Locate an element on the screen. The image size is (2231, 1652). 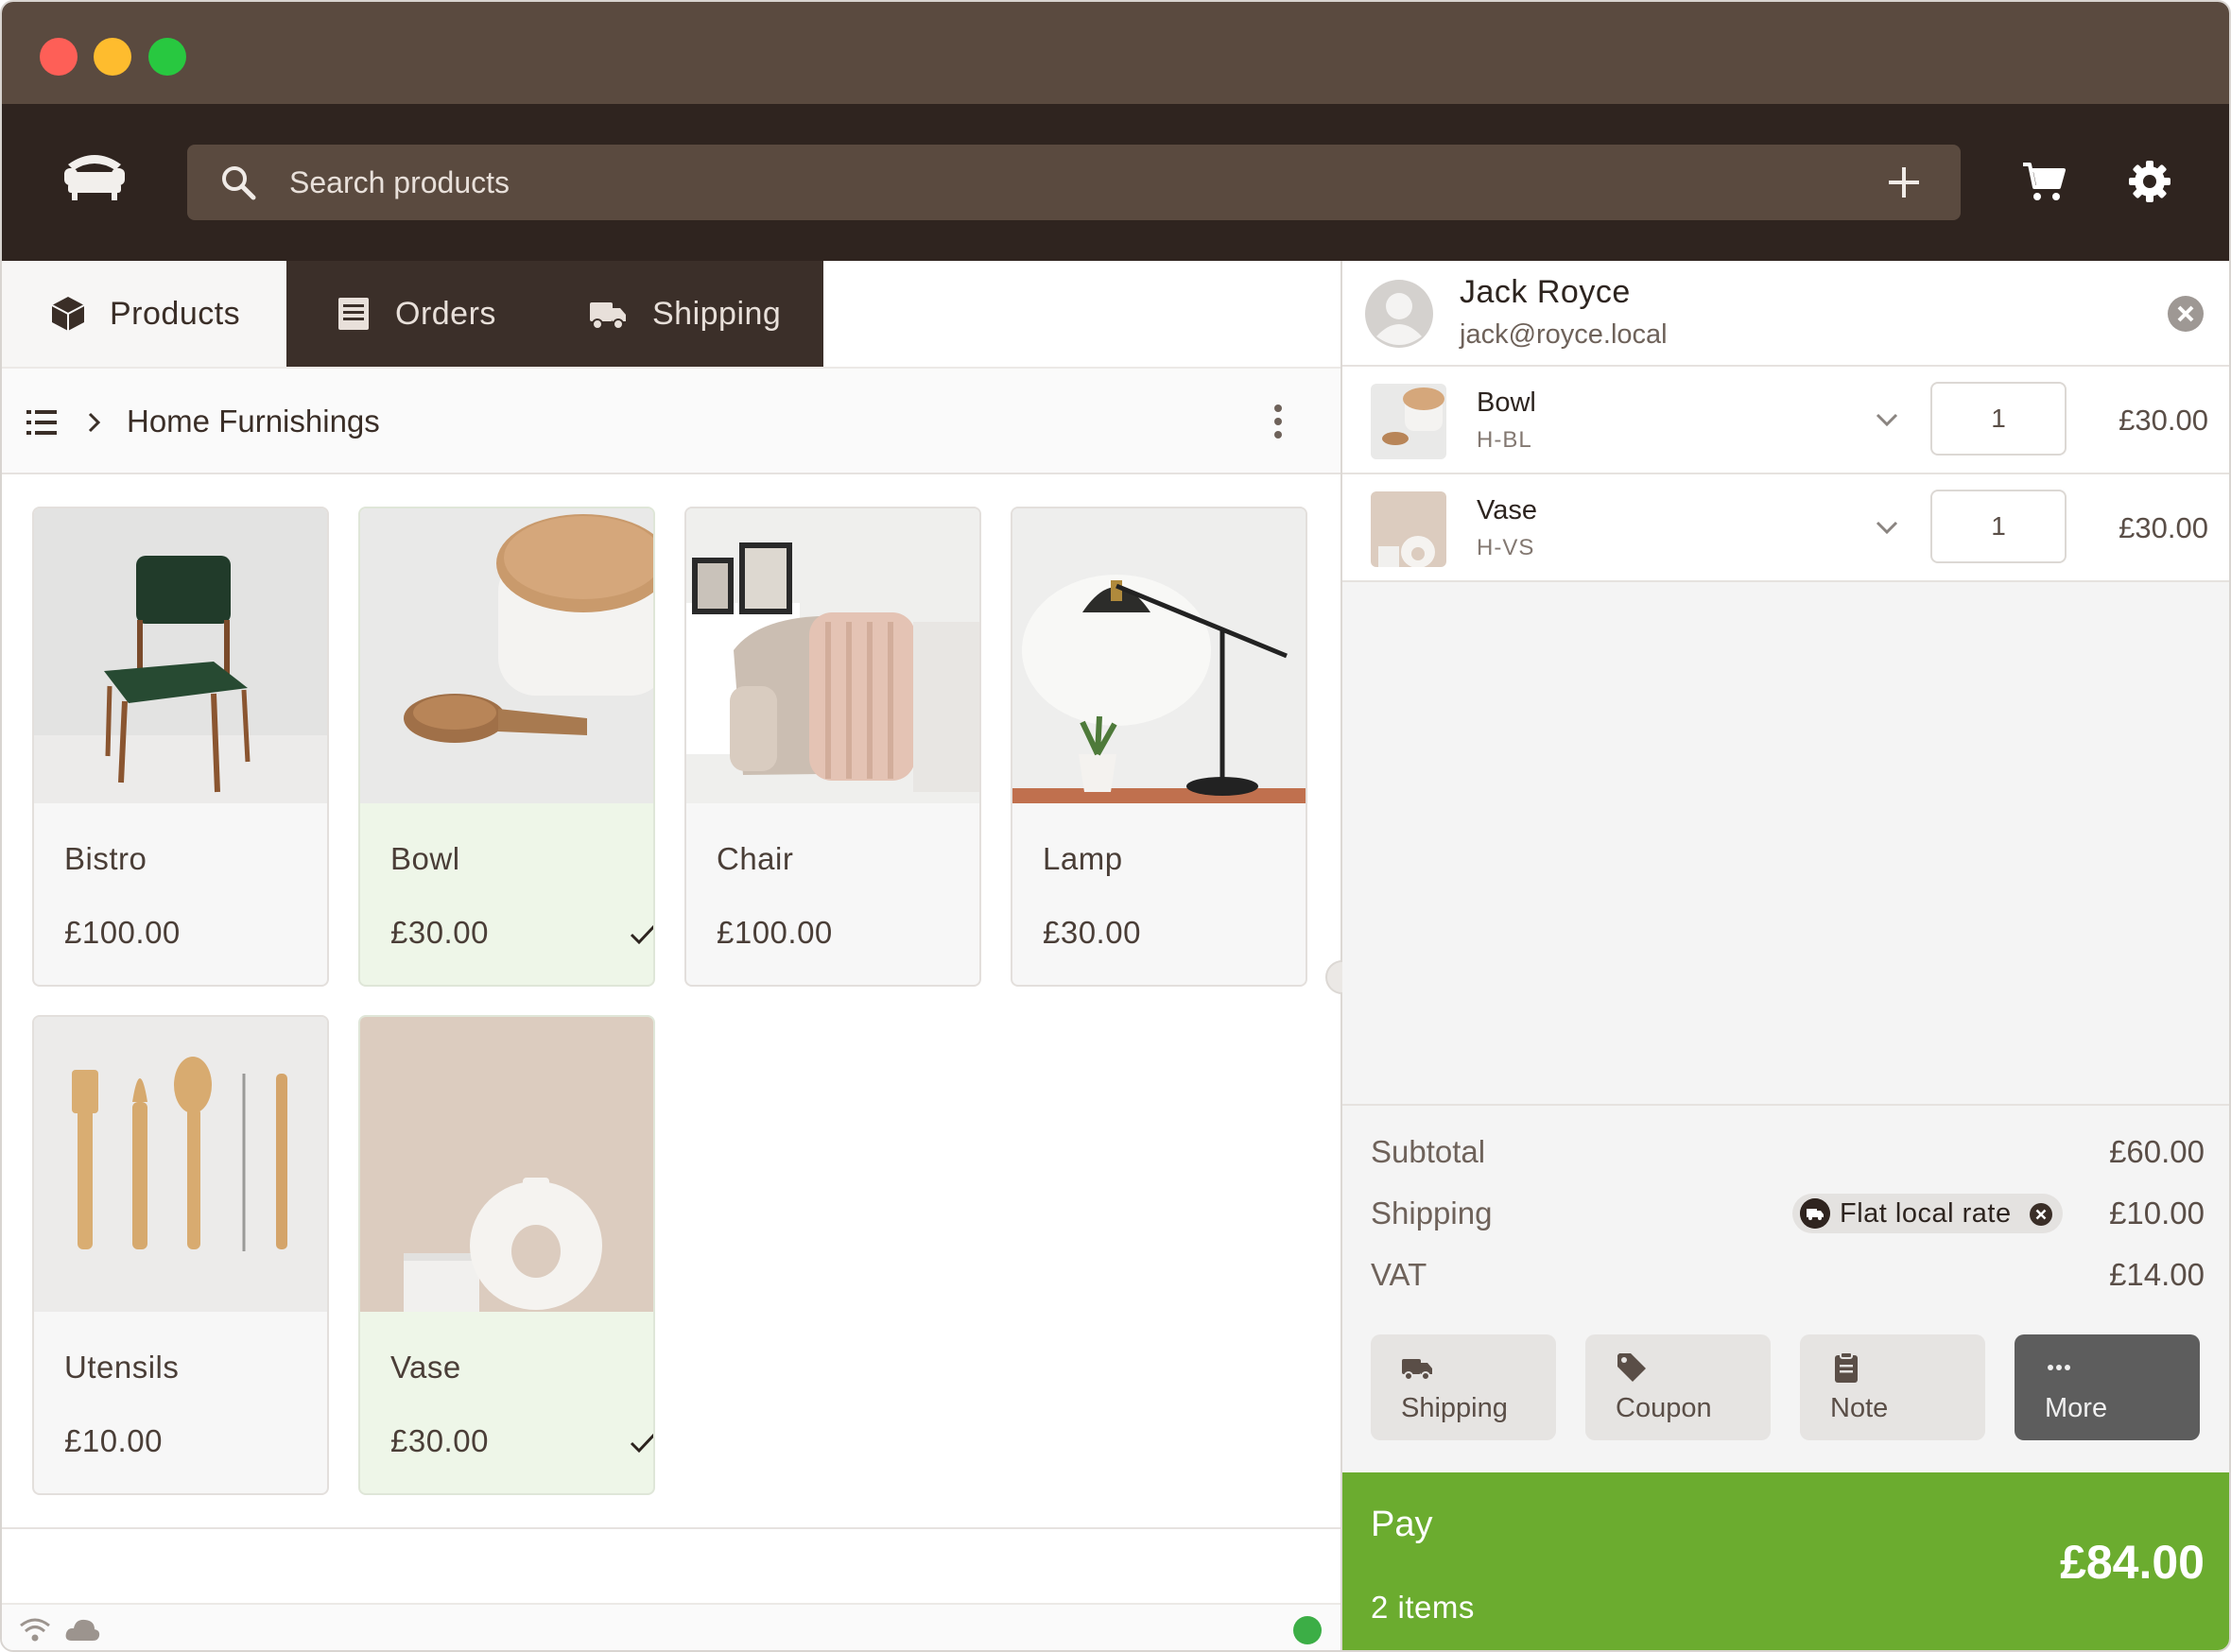
online-status-indicator is located at coordinates (1307, 1630).